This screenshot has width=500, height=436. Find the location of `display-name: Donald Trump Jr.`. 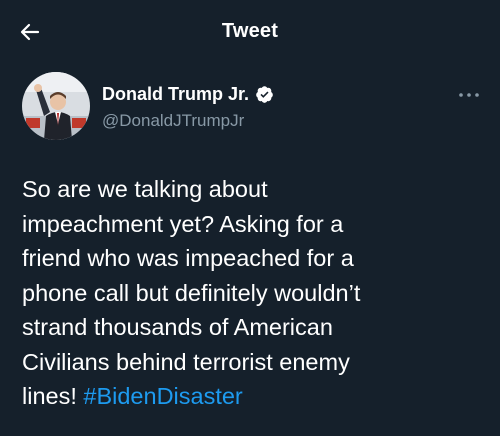

display-name: Donald Trump Jr. is located at coordinates (176, 94).